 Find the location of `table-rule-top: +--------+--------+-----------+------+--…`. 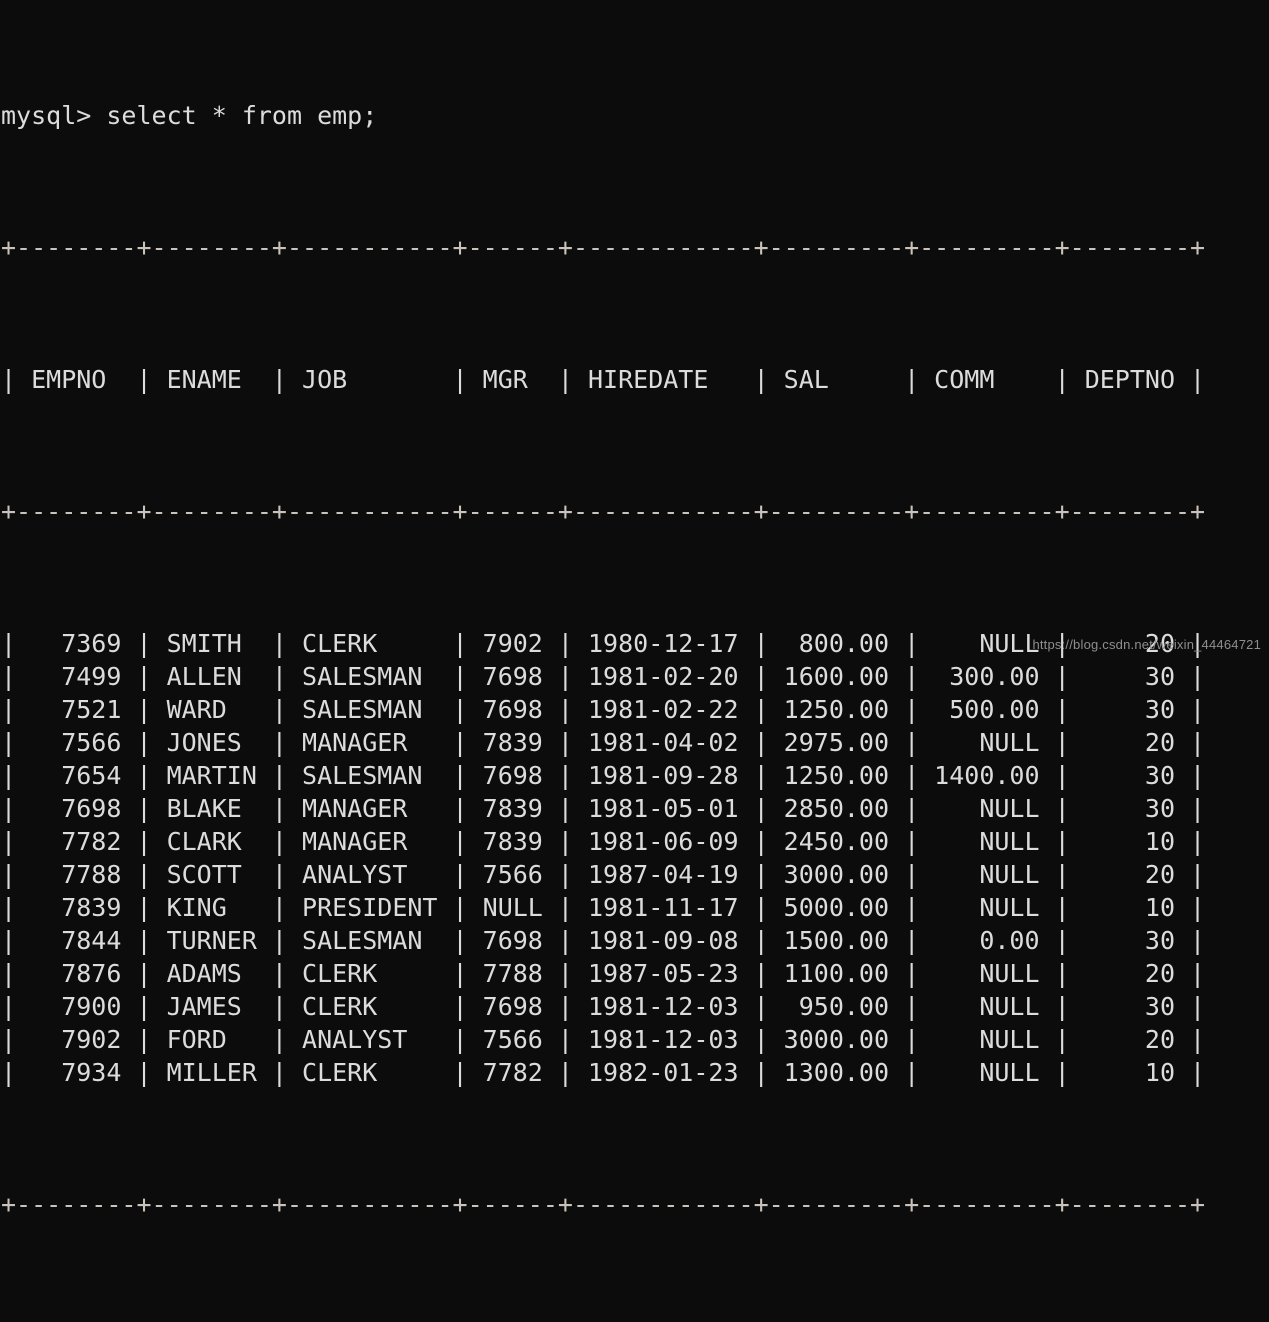

table-rule-top: +--------+--------+-----------+------+--… is located at coordinates (603, 247).